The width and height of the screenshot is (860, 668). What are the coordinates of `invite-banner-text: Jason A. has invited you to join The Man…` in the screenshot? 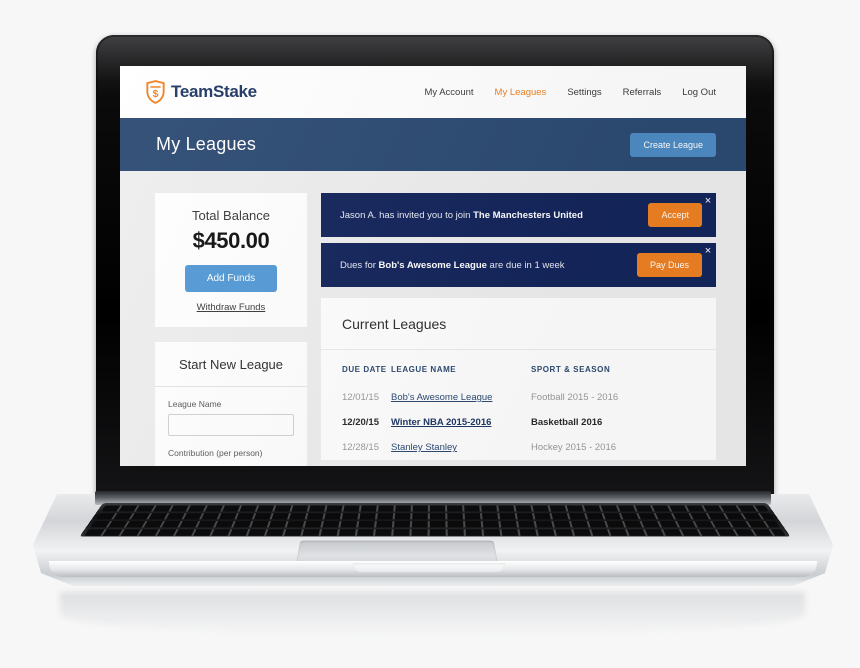 It's located at (461, 215).